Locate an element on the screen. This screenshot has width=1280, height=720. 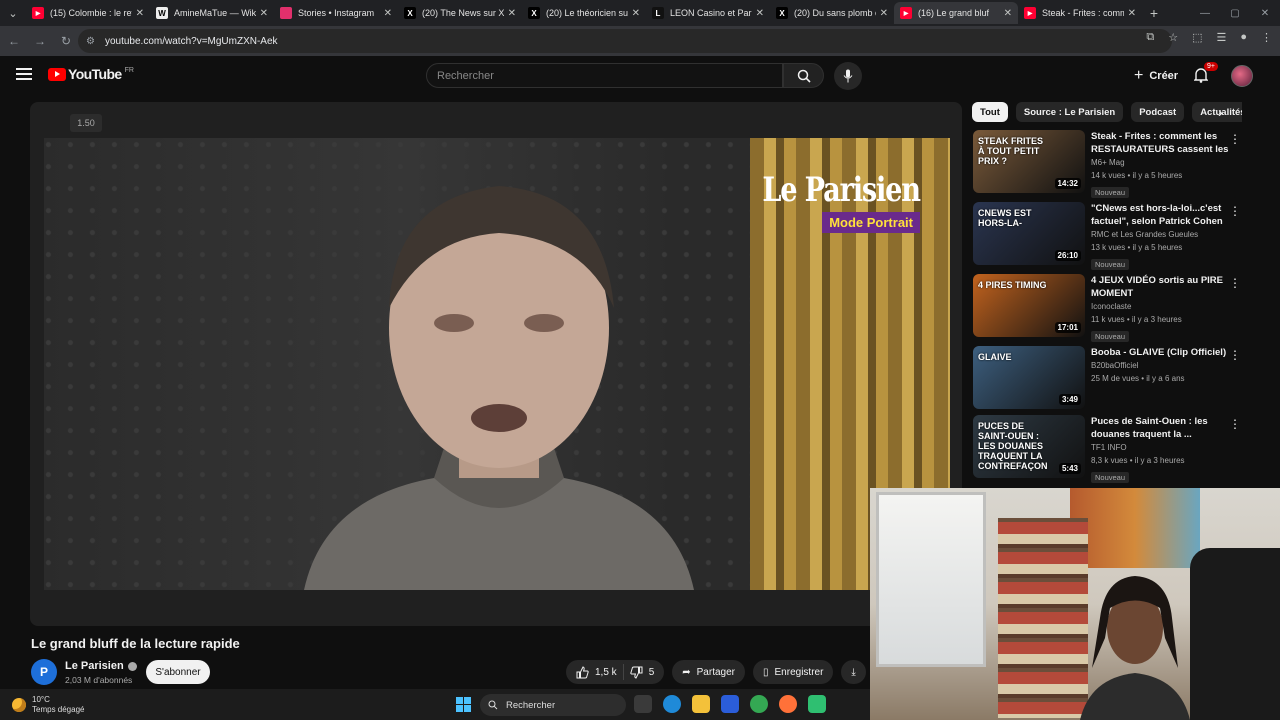
x-icon: X is located at coordinates (534, 13).